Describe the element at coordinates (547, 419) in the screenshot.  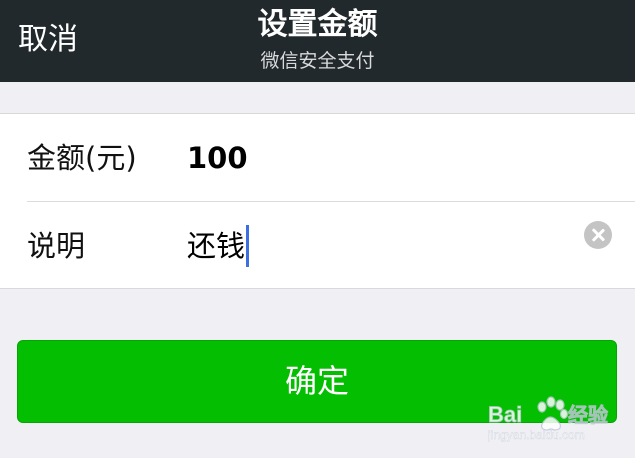
I see `baidu-paw-icon: Bai 经验 jingyan.baidu.com` at that location.